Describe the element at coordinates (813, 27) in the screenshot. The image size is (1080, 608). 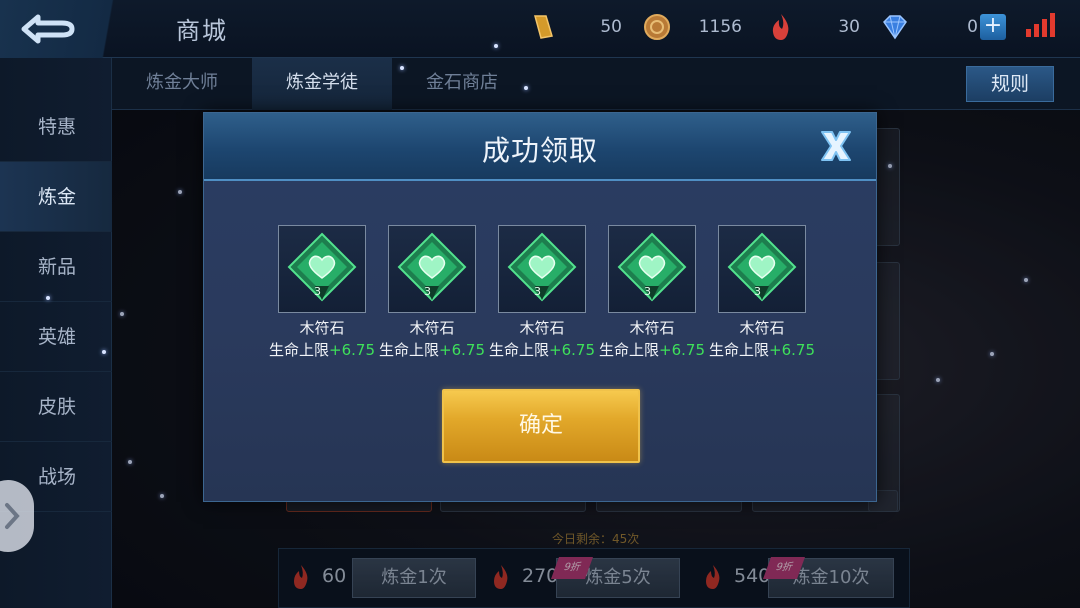
I see `alchemy-counter: 30` at that location.